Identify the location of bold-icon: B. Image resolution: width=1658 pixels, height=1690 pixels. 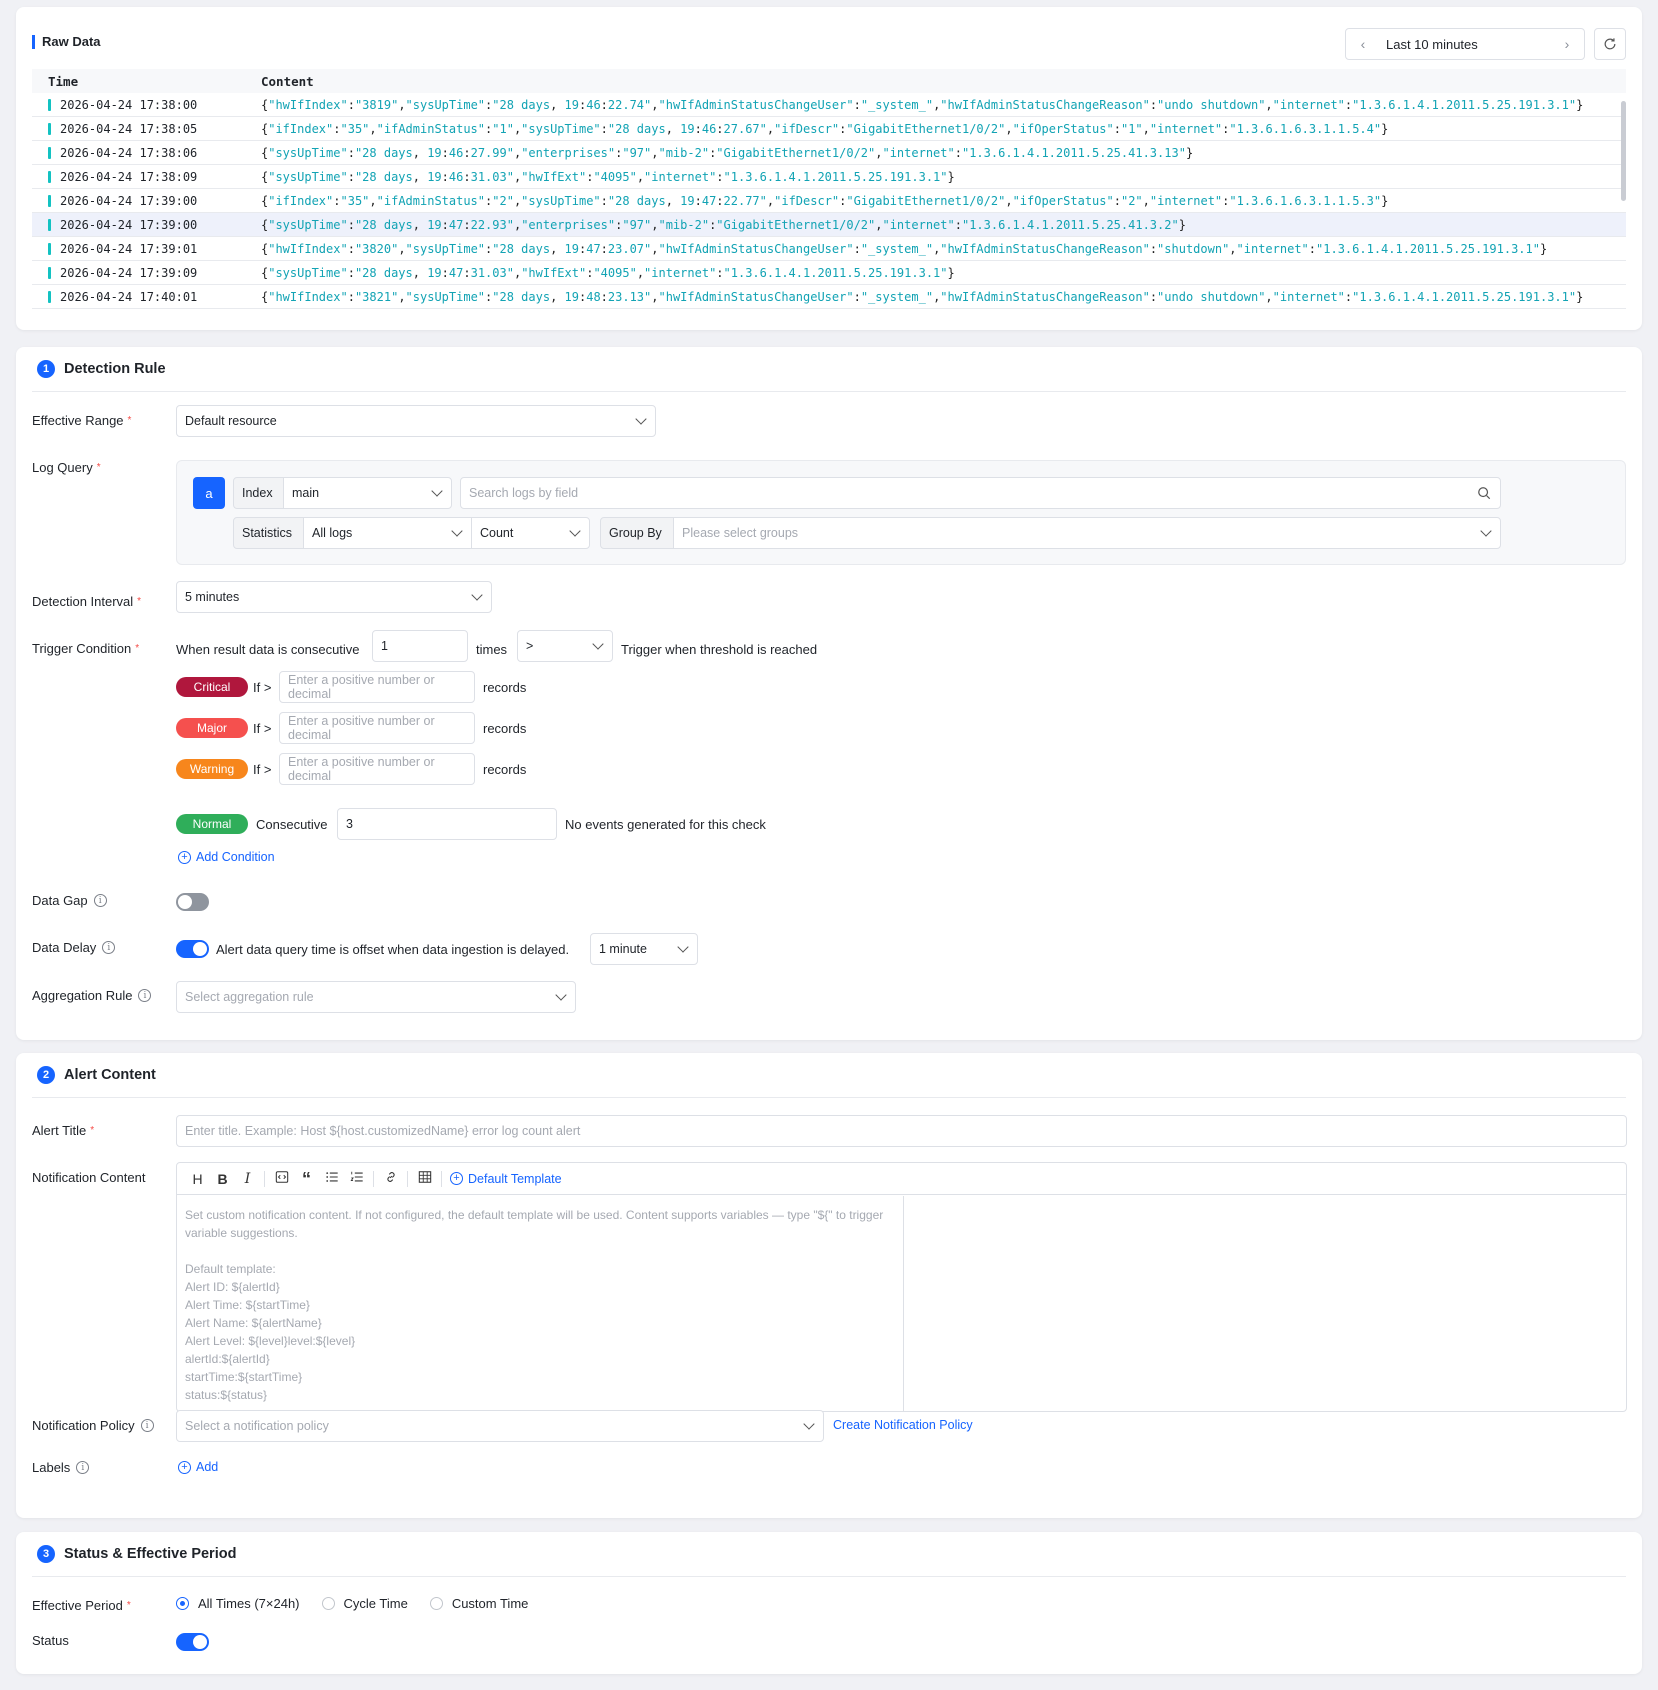
(222, 1179).